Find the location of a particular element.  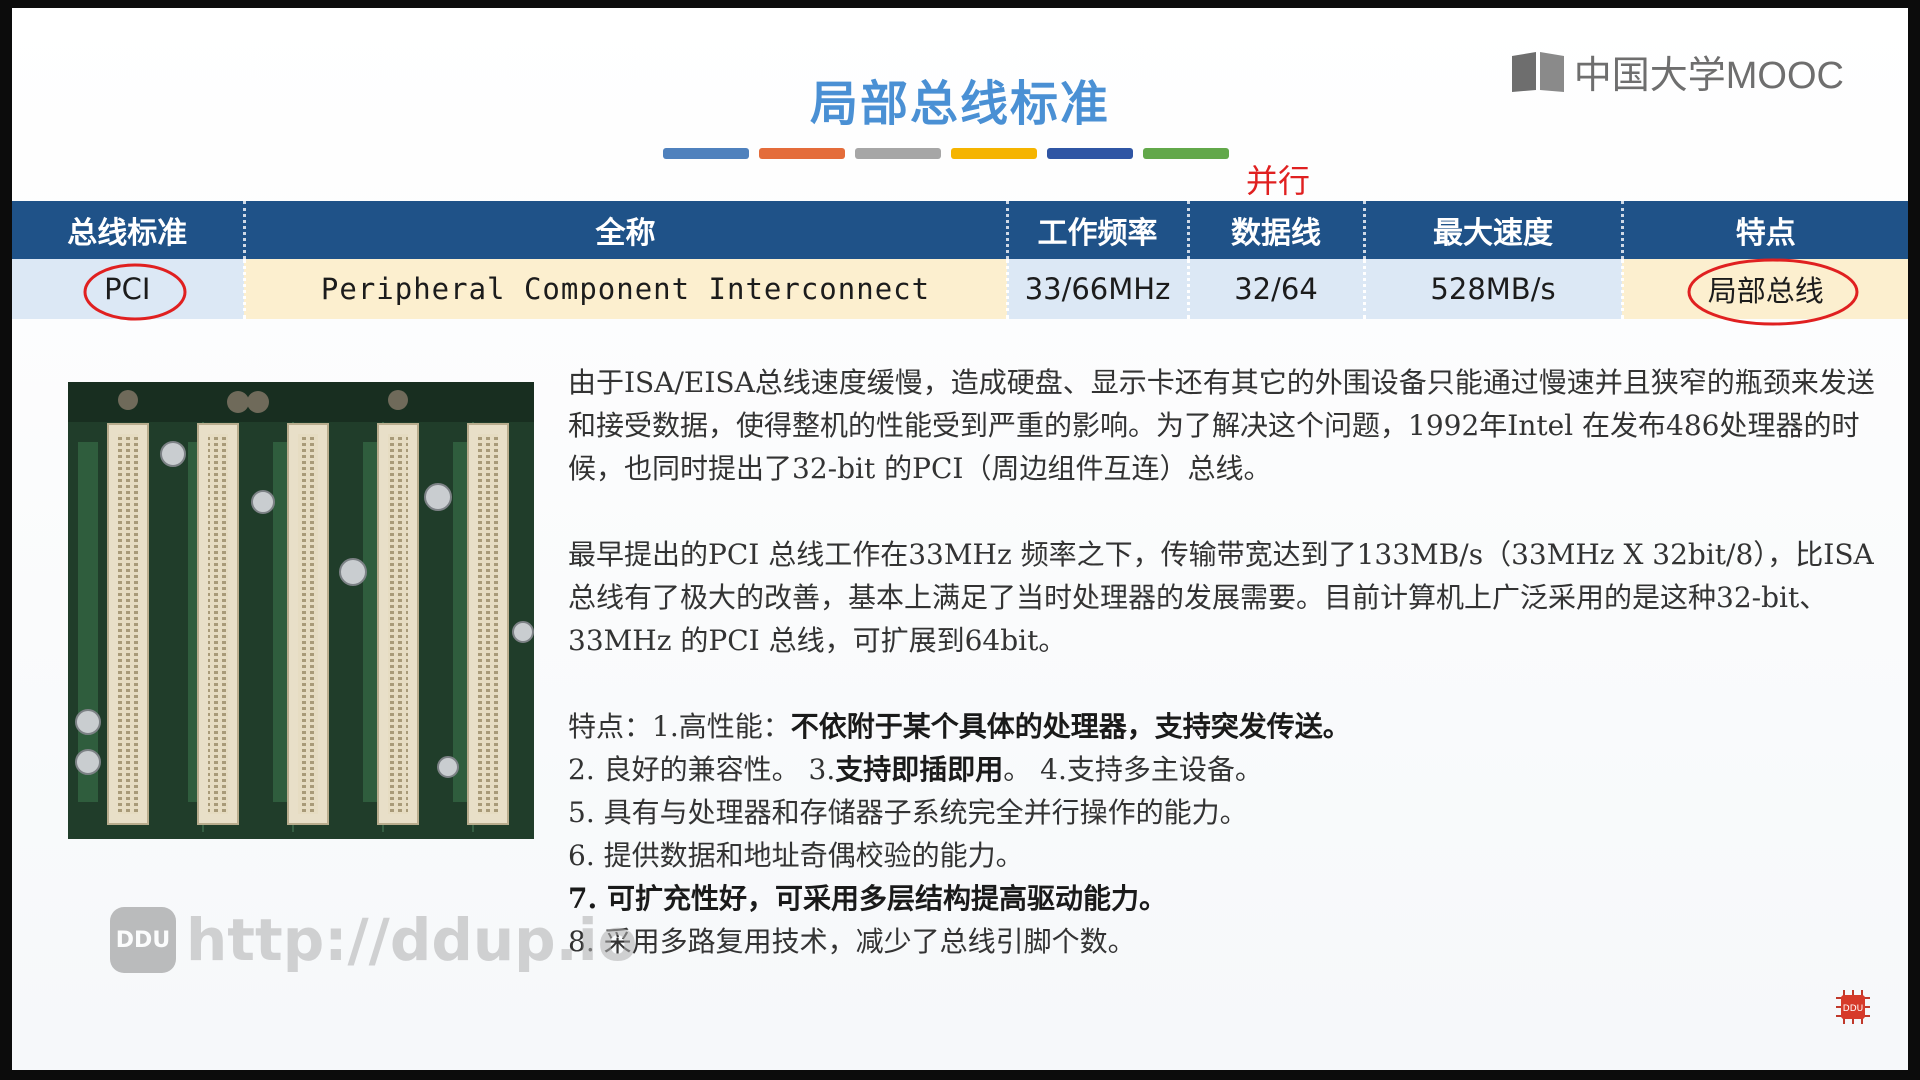

cell-frequency: 33/66MHz is located at coordinates (1096, 289).